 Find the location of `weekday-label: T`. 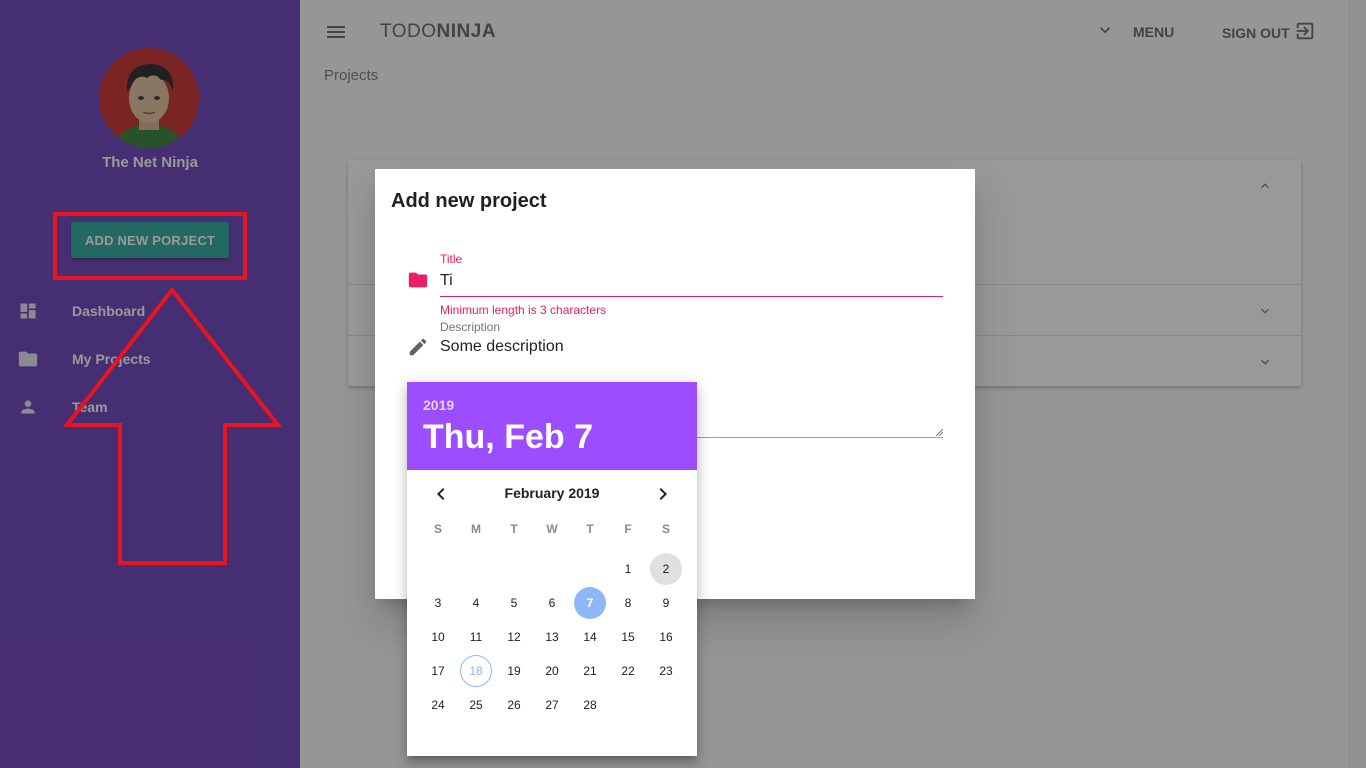

weekday-label: T is located at coordinates (514, 529).